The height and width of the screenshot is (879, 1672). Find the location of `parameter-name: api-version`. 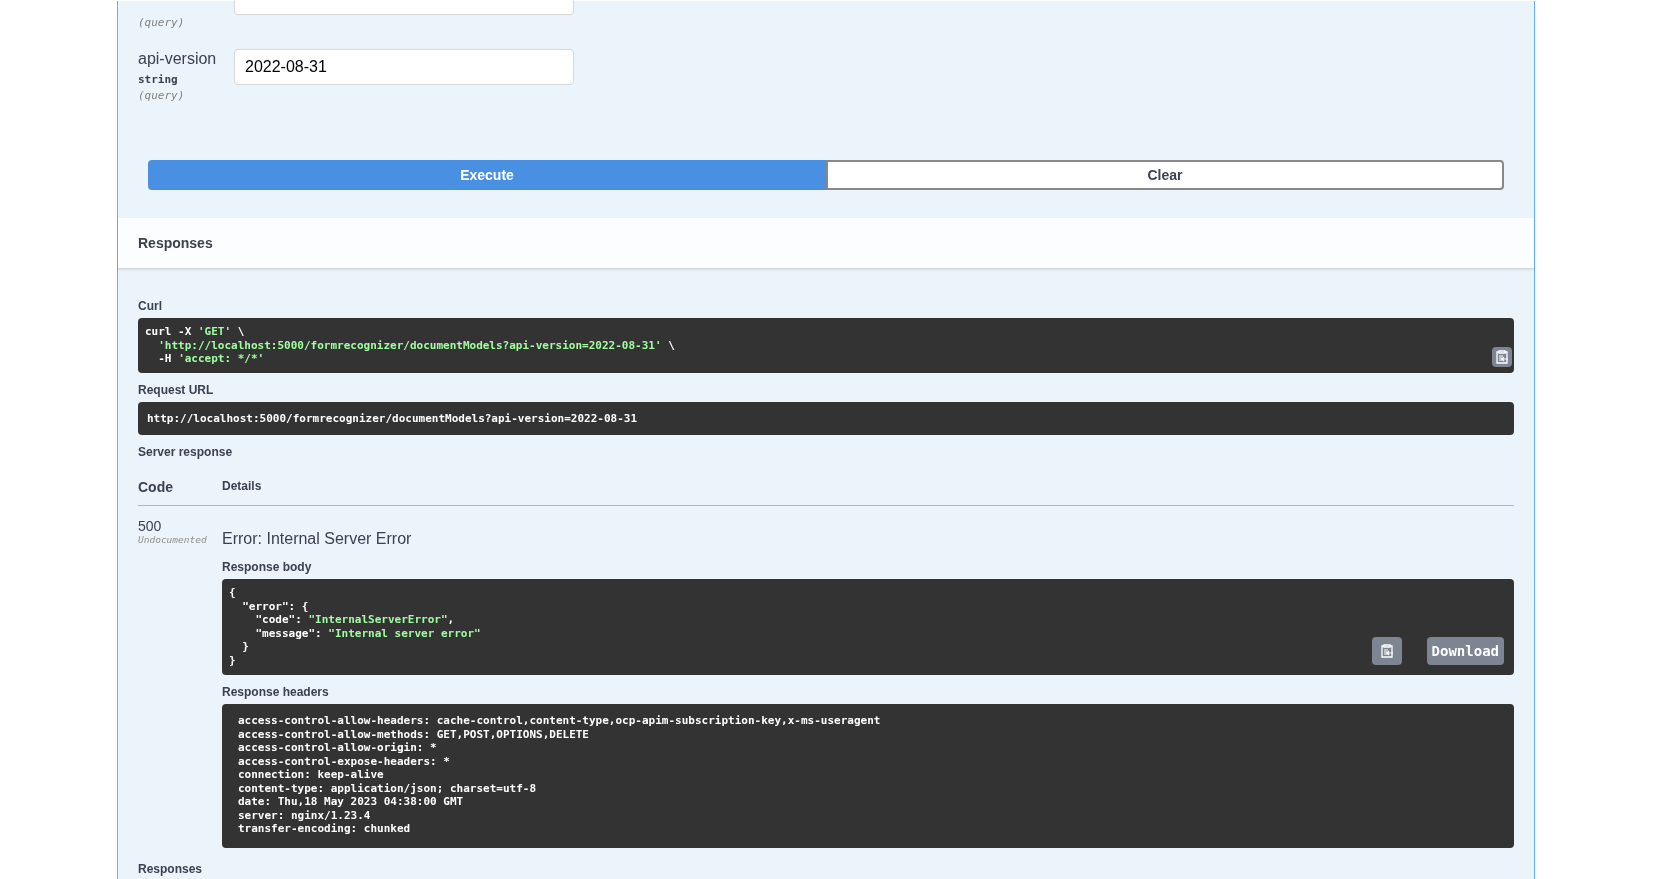

parameter-name: api-version is located at coordinates (178, 59).